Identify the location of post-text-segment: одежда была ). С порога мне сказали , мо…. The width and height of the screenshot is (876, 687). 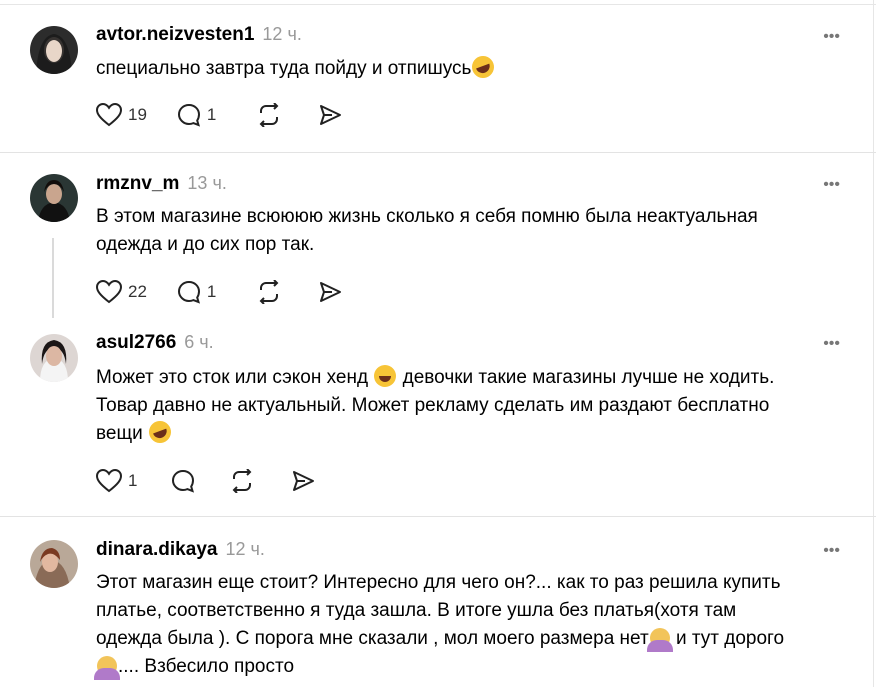
(372, 638).